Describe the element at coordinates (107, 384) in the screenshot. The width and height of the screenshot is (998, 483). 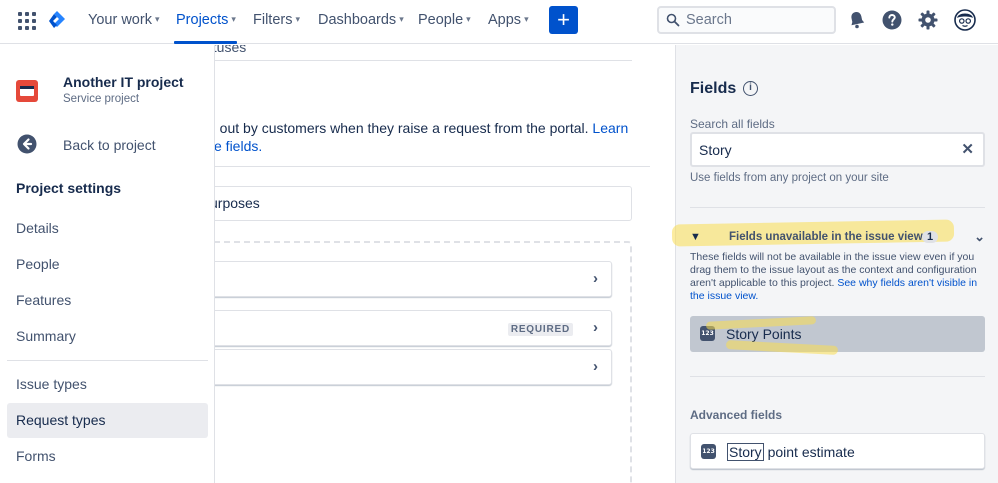
I see `sidebar-item-issue-types: Issue types` at that location.